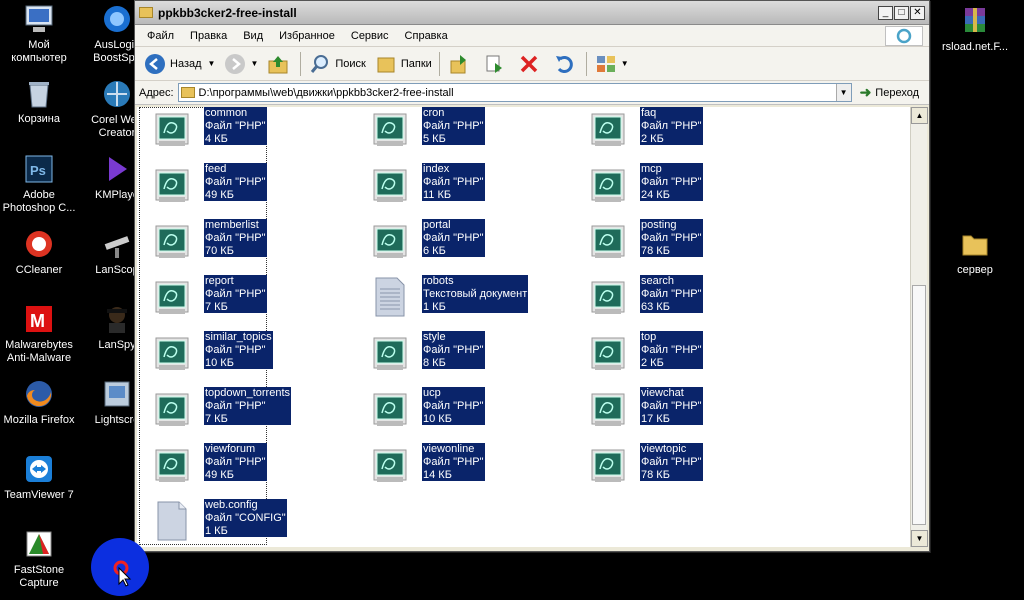  I want to click on menu-view: Вид, so click(253, 36).